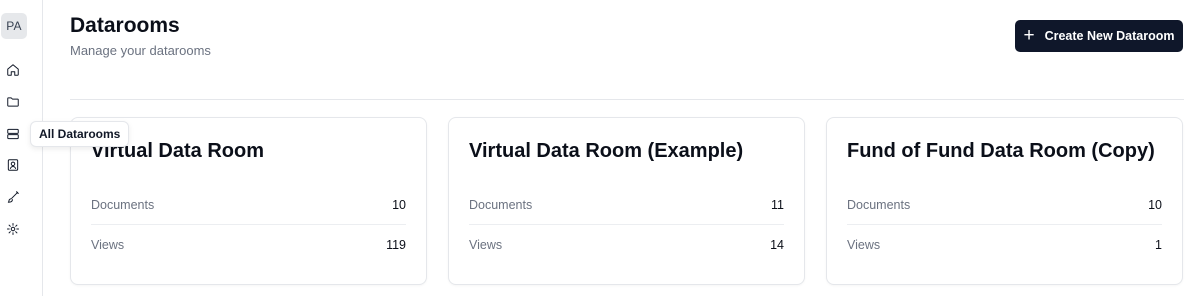 The height and width of the screenshot is (296, 1200). What do you see at coordinates (13, 134) in the screenshot?
I see `datarooms-icon` at bounding box center [13, 134].